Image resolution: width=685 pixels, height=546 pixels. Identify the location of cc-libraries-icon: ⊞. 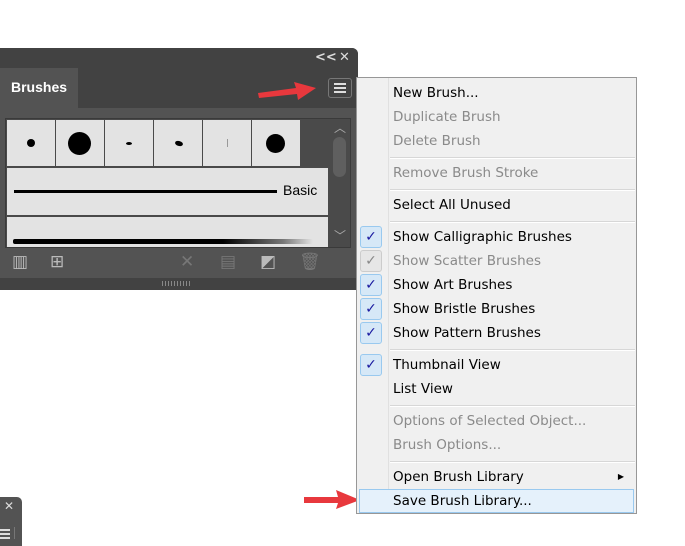
(57, 262).